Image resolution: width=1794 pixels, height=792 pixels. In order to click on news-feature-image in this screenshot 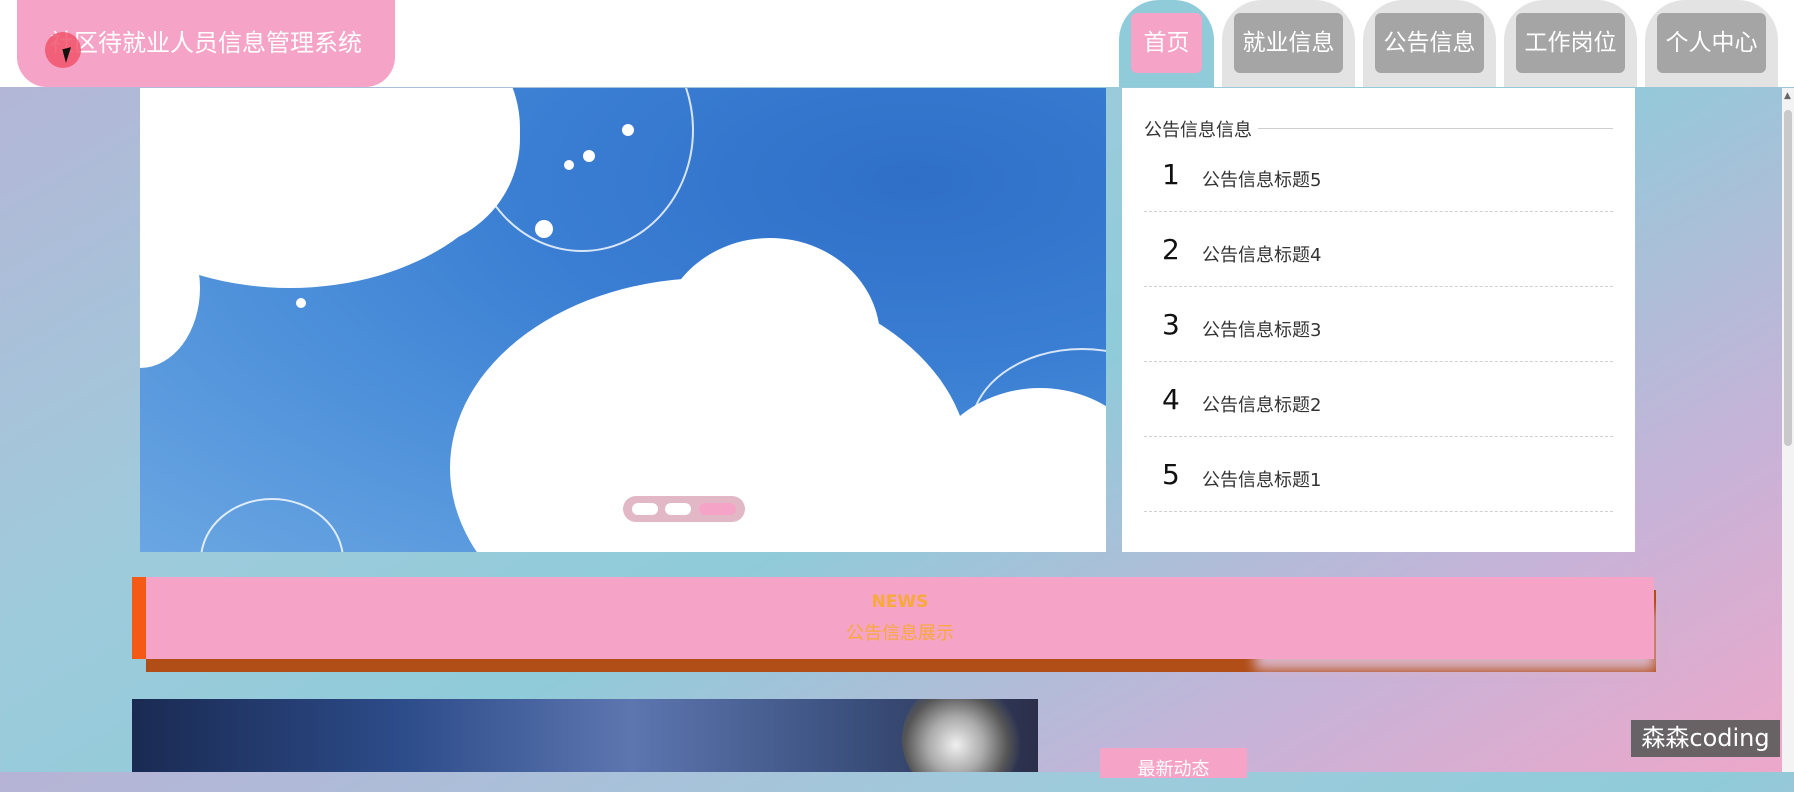, I will do `click(585, 735)`.